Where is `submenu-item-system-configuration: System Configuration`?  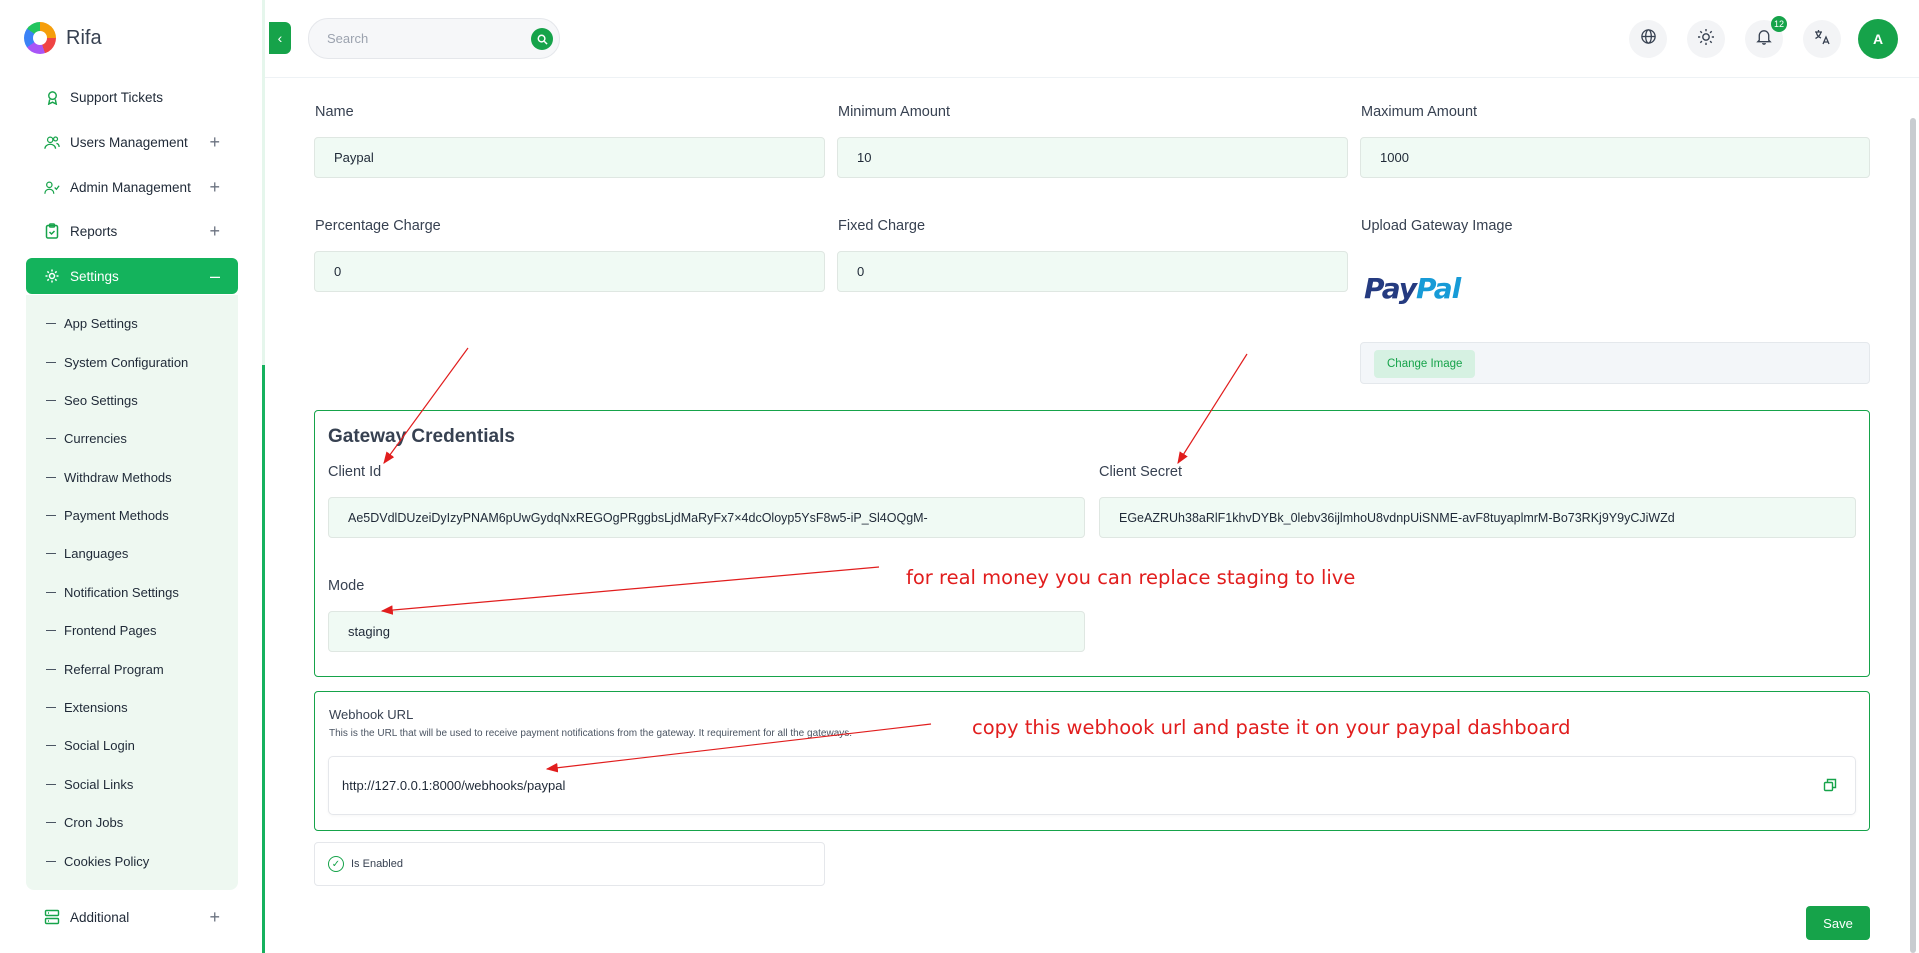
submenu-item-system-configuration: System Configuration is located at coordinates (117, 362).